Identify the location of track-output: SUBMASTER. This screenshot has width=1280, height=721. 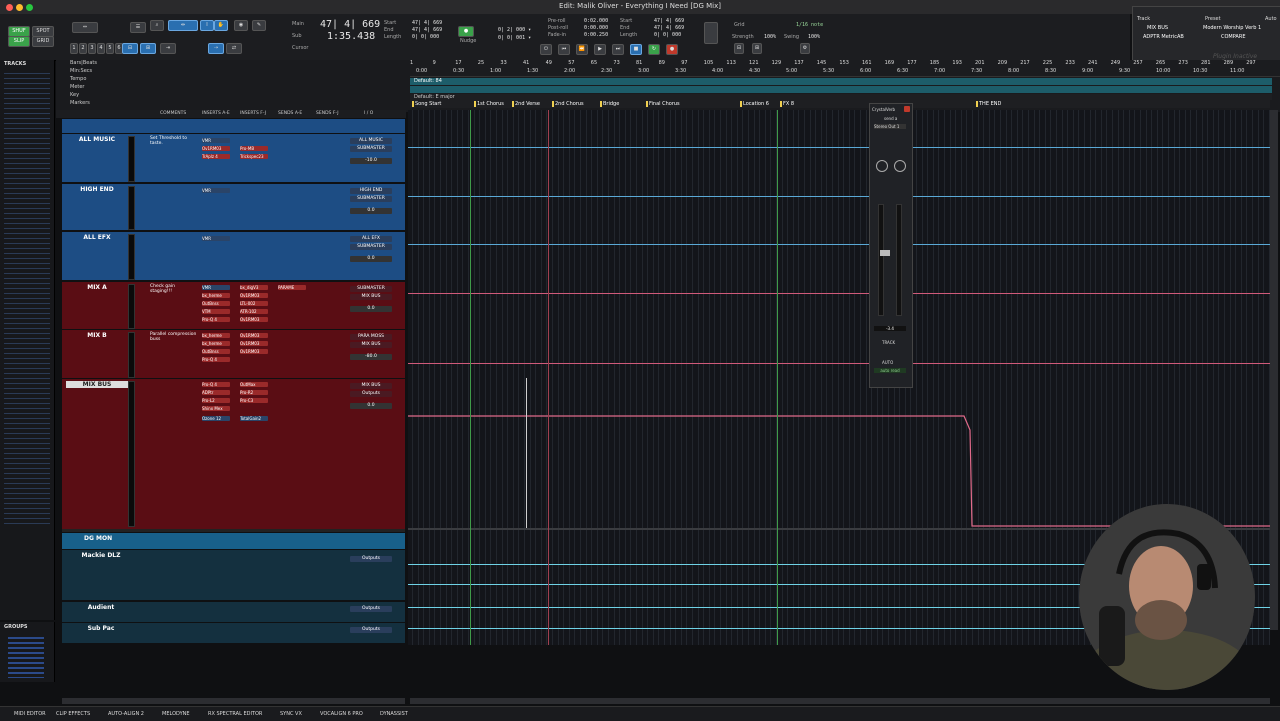
(371, 199).